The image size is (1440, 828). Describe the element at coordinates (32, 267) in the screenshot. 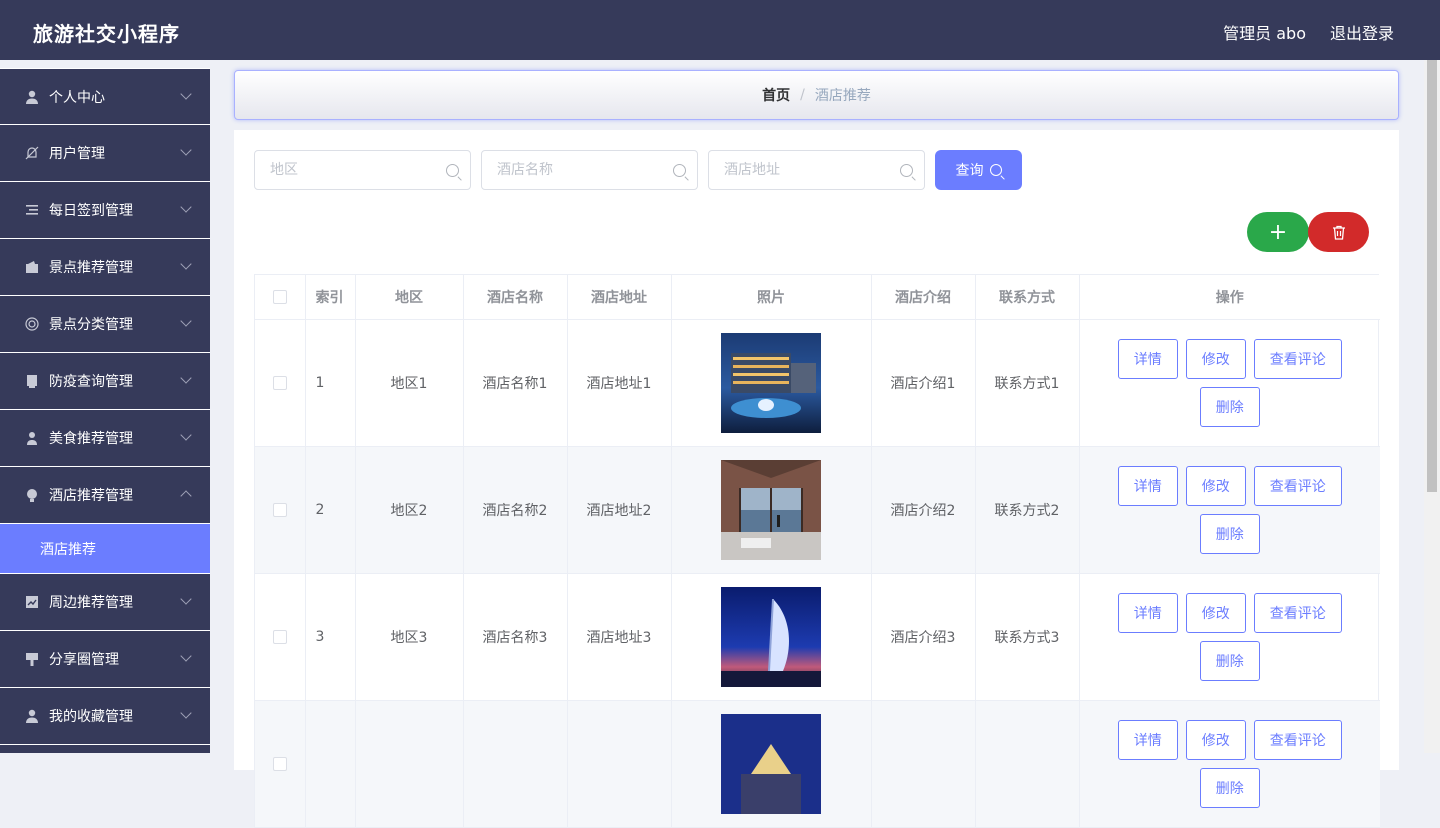

I see `wallet-icon` at that location.